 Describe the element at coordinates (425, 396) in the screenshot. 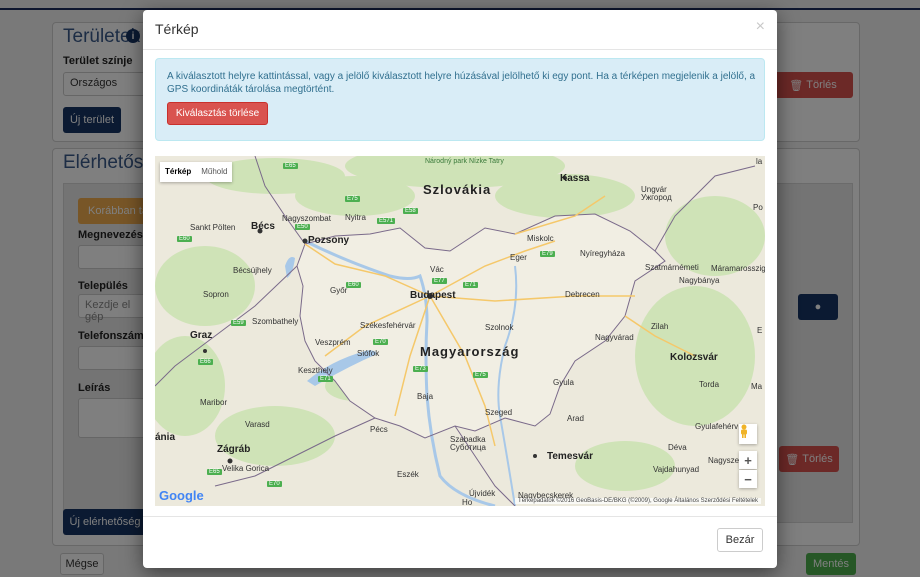

I see `map-label-baja: Baja` at that location.